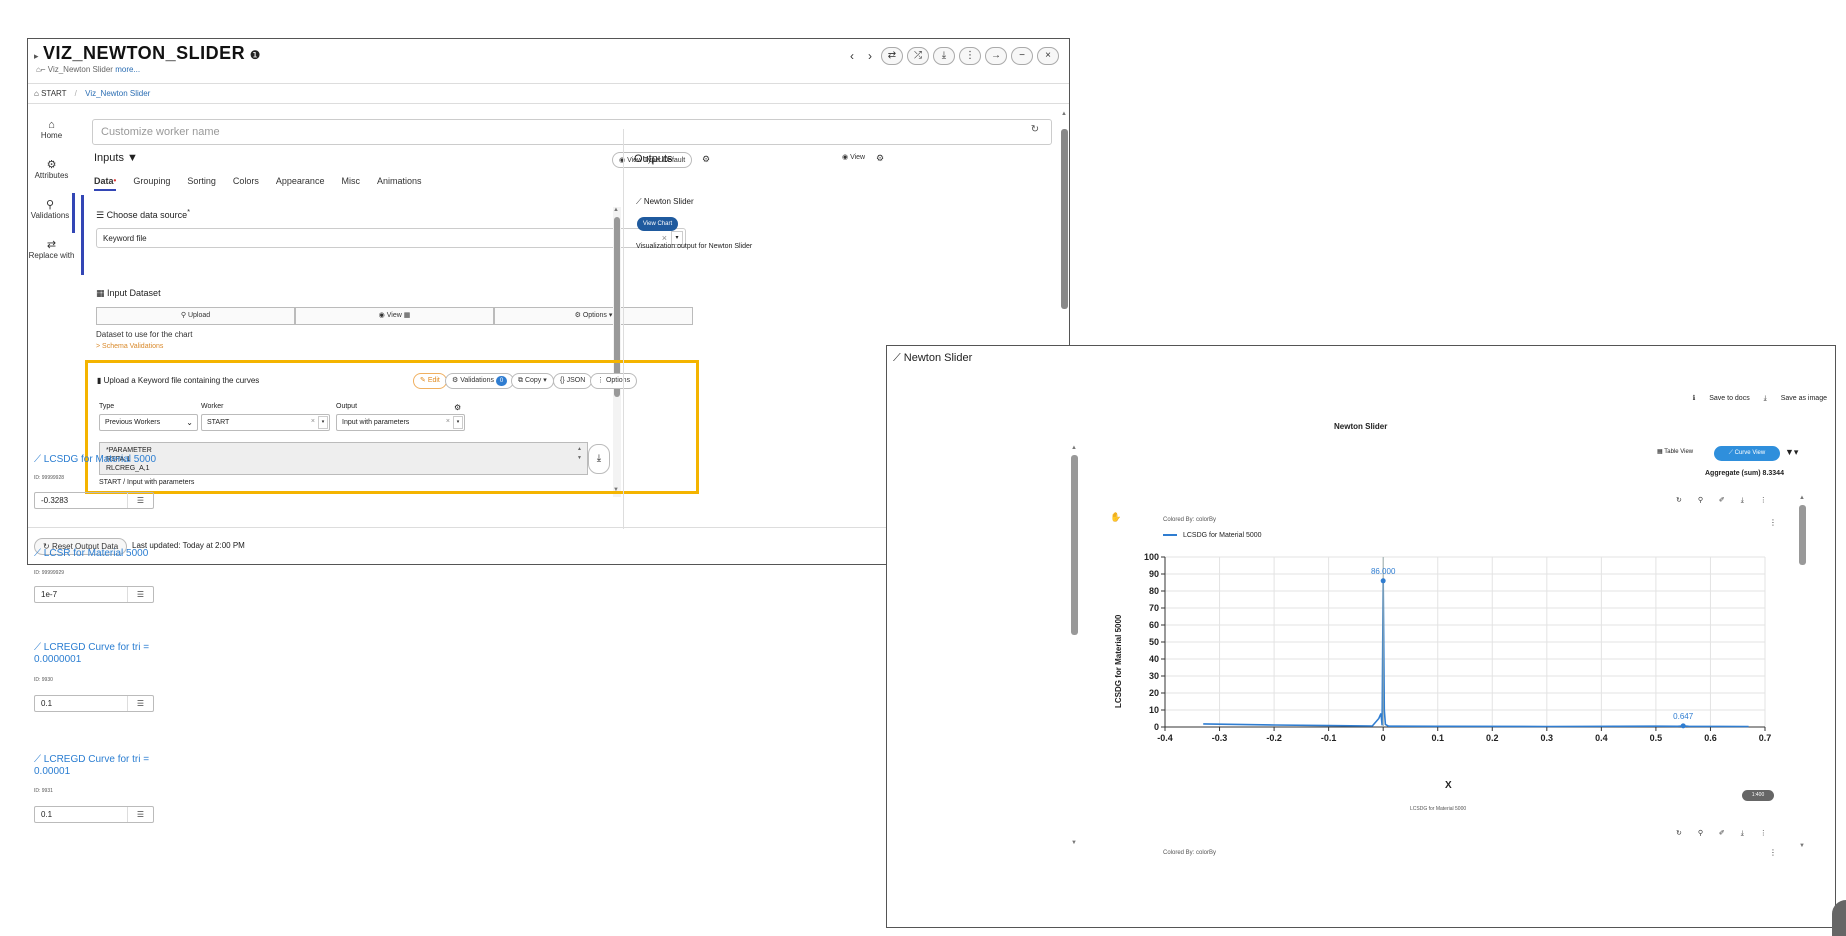  I want to click on compare-button: ⇄, so click(892, 56).